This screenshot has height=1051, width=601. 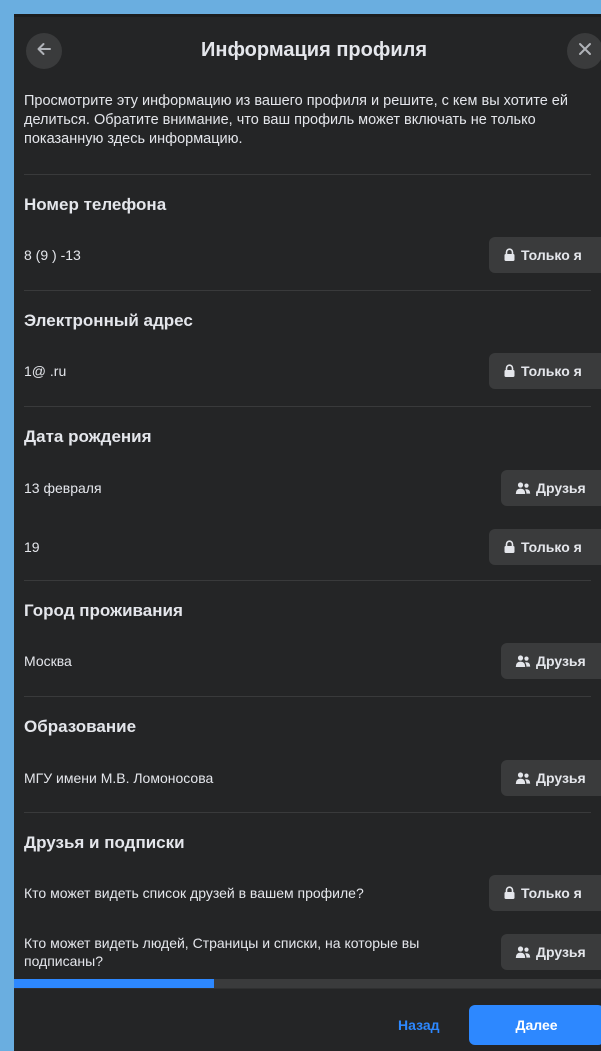 I want to click on back-link-button: Назад, so click(x=419, y=1025).